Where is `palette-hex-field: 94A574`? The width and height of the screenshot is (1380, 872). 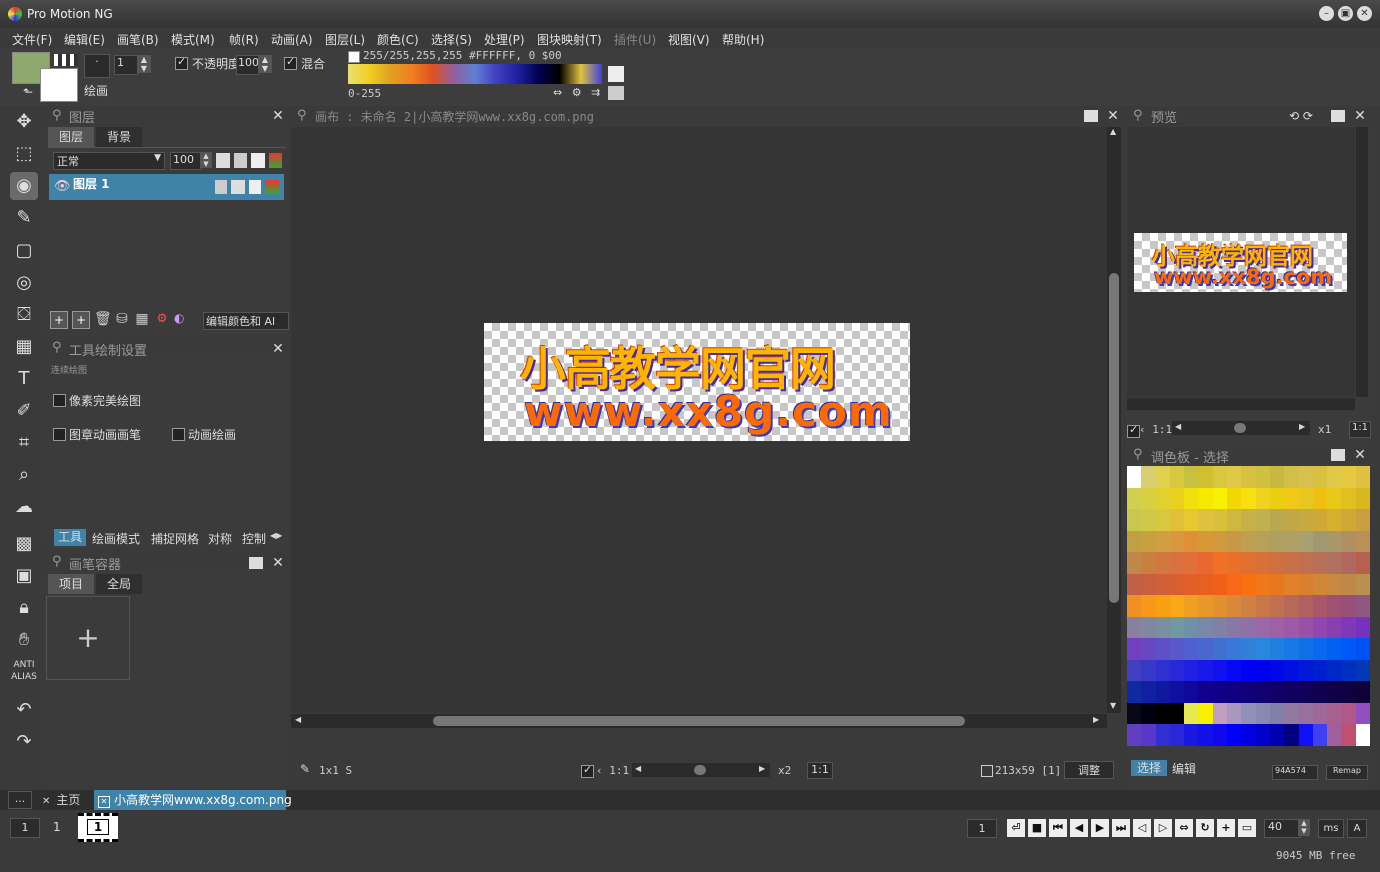 palette-hex-field: 94A574 is located at coordinates (1295, 772).